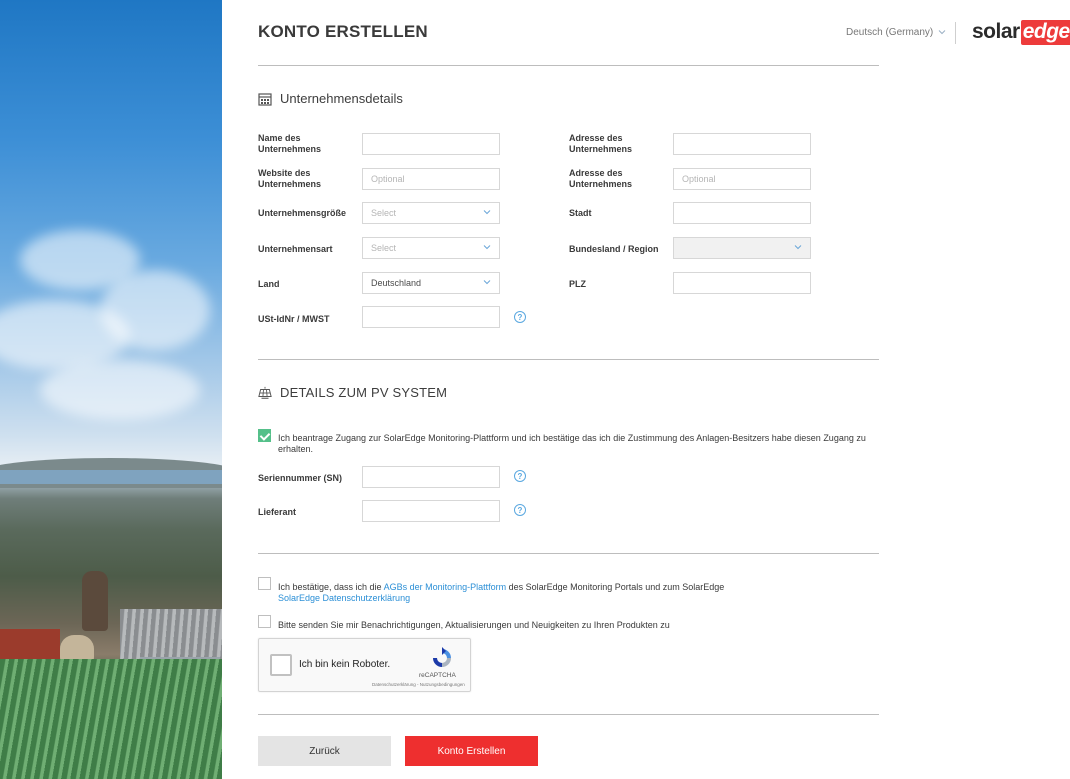 This screenshot has height=779, width=1070. Describe the element at coordinates (264, 435) in the screenshot. I see `access-consent-checkbox` at that location.